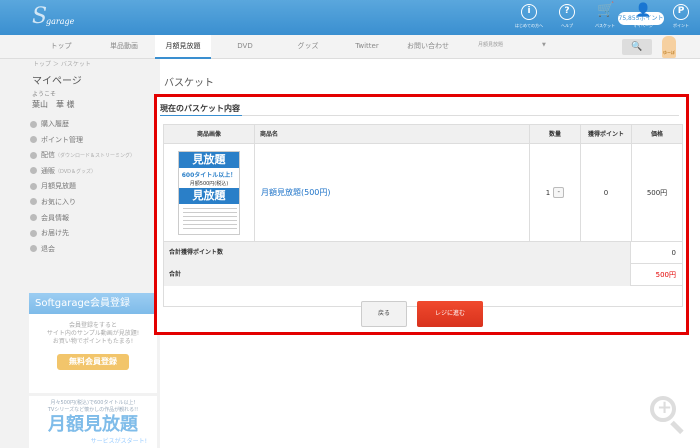 The height and width of the screenshot is (448, 700). What do you see at coordinates (189, 83) in the screenshot?
I see `page-title: バスケット` at bounding box center [189, 83].